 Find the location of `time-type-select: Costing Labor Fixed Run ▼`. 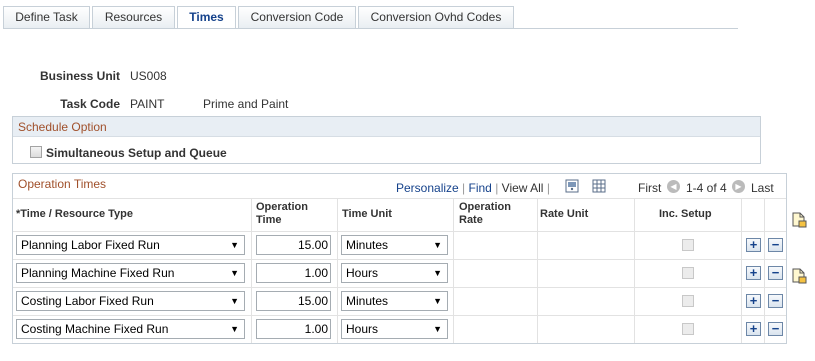

time-type-select: Costing Labor Fixed Run ▼ is located at coordinates (130, 301).